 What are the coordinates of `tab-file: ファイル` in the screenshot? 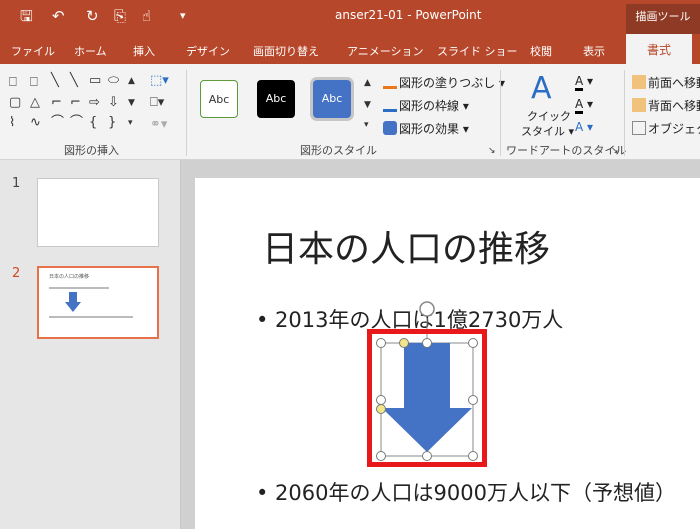 It's located at (33, 51).